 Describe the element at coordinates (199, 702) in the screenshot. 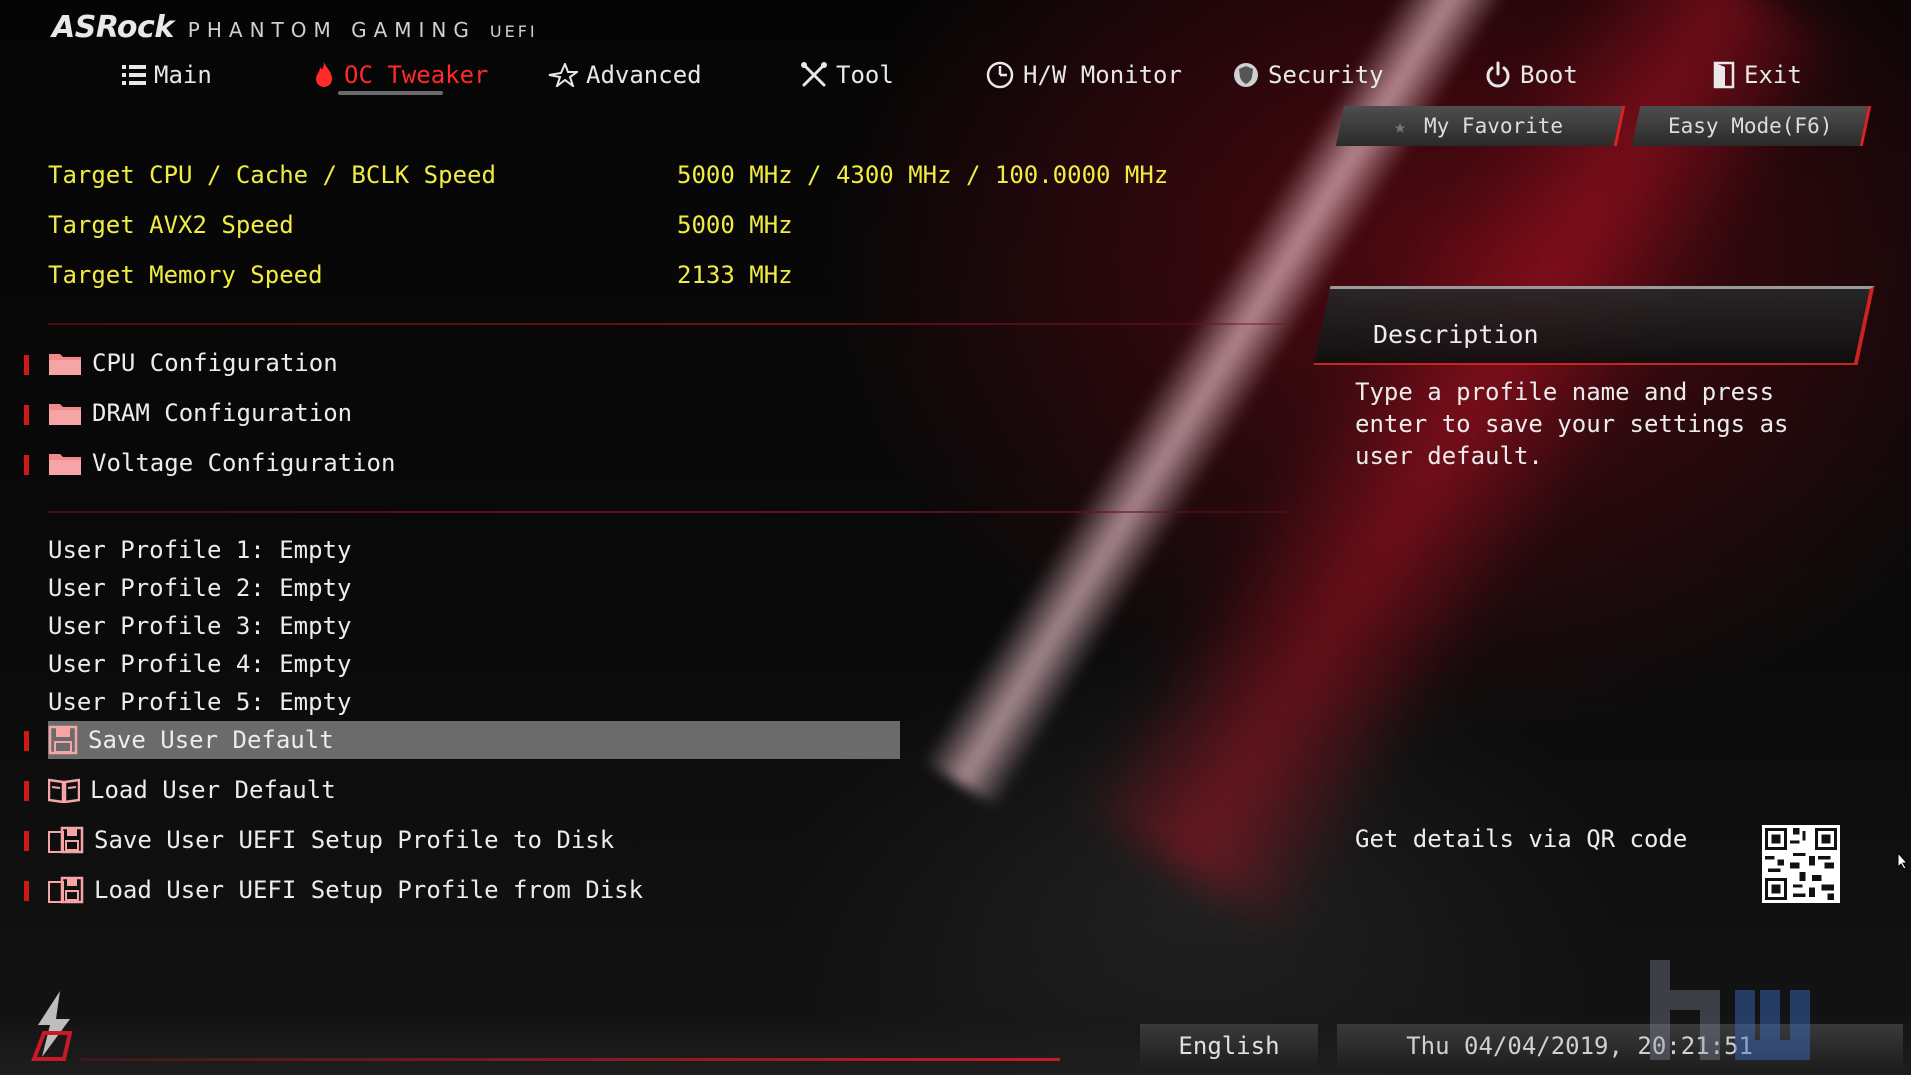

I see `user-profile-5: User Profile 5: Empty` at that location.